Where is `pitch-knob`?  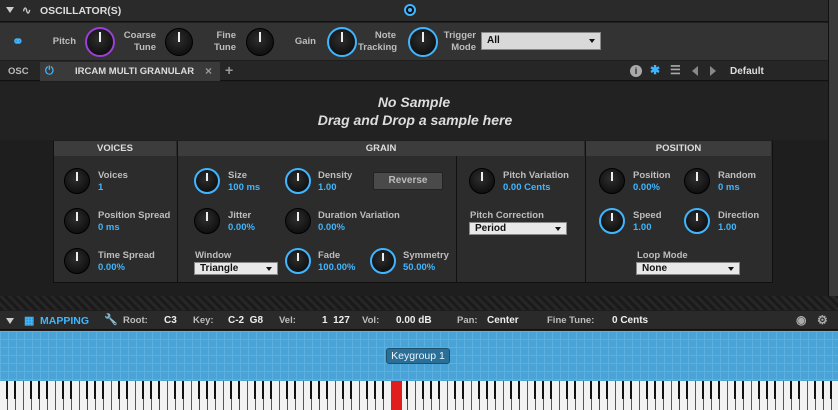 pitch-knob is located at coordinates (100, 42).